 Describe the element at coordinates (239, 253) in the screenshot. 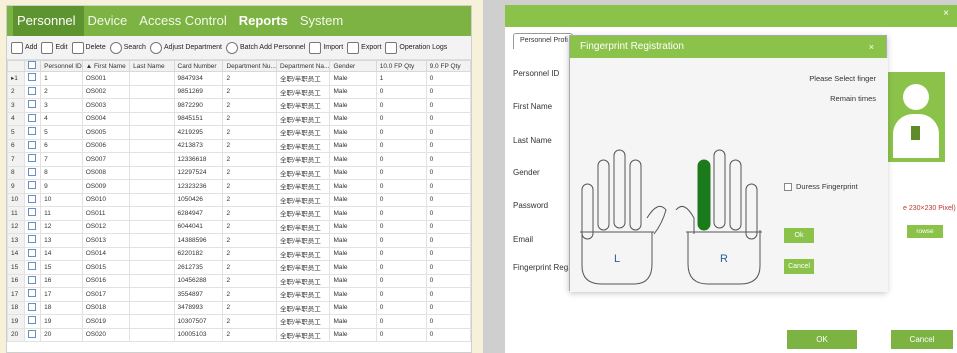

I see `table-row: 14 14 OS014 6220182 2 全职/半职员工 Male 0 0` at that location.